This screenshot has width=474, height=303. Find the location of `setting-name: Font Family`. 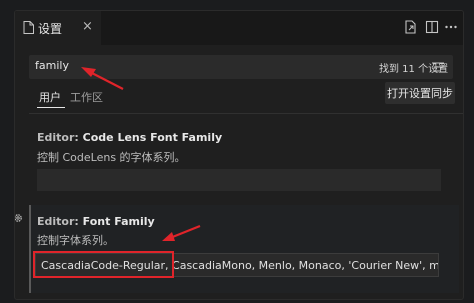

setting-name: Font Family is located at coordinates (118, 221).